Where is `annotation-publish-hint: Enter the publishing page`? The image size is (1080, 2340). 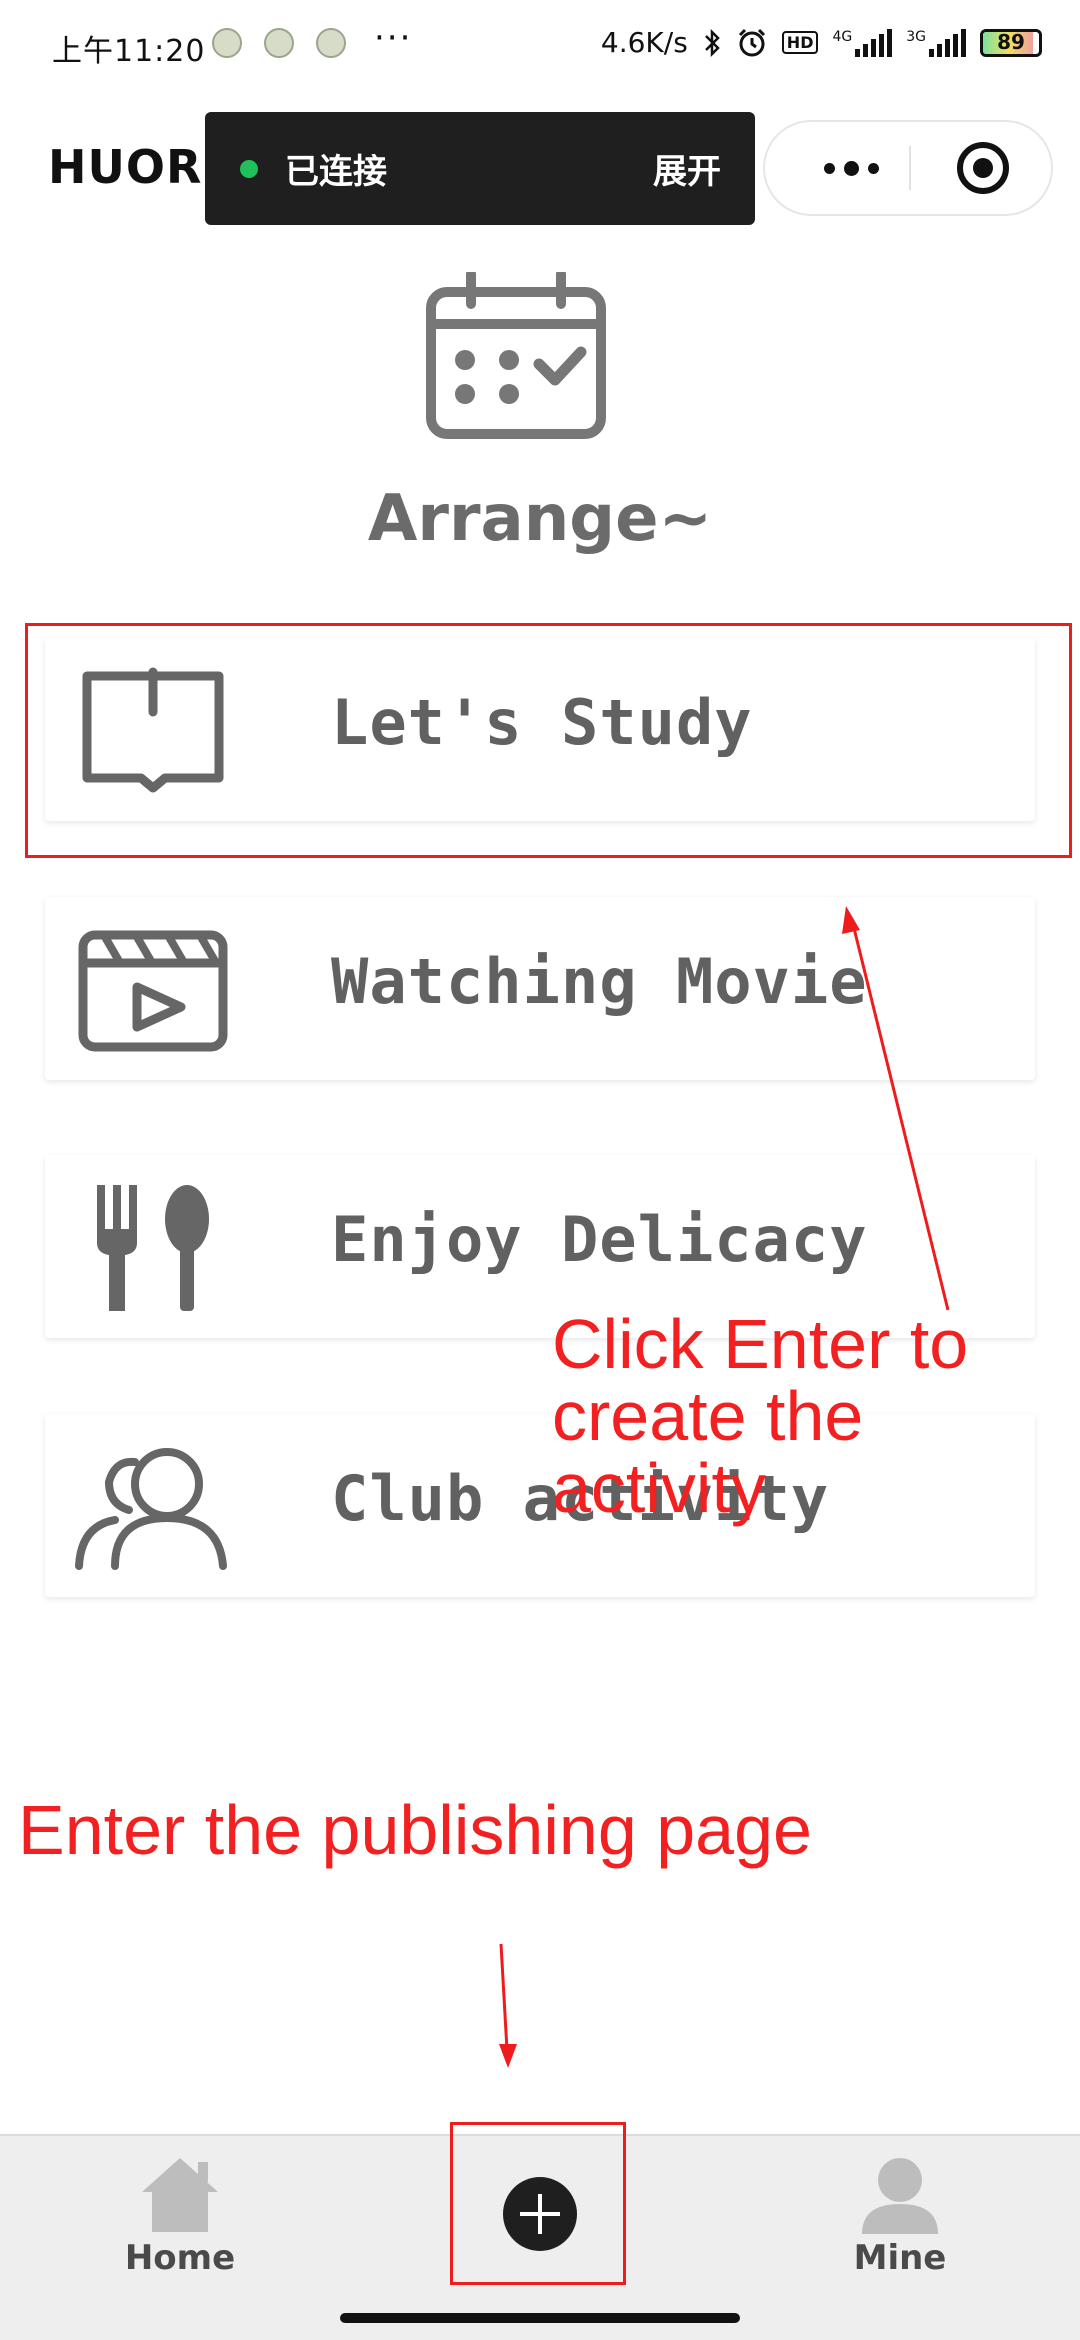 annotation-publish-hint: Enter the publishing page is located at coordinates (415, 1830).